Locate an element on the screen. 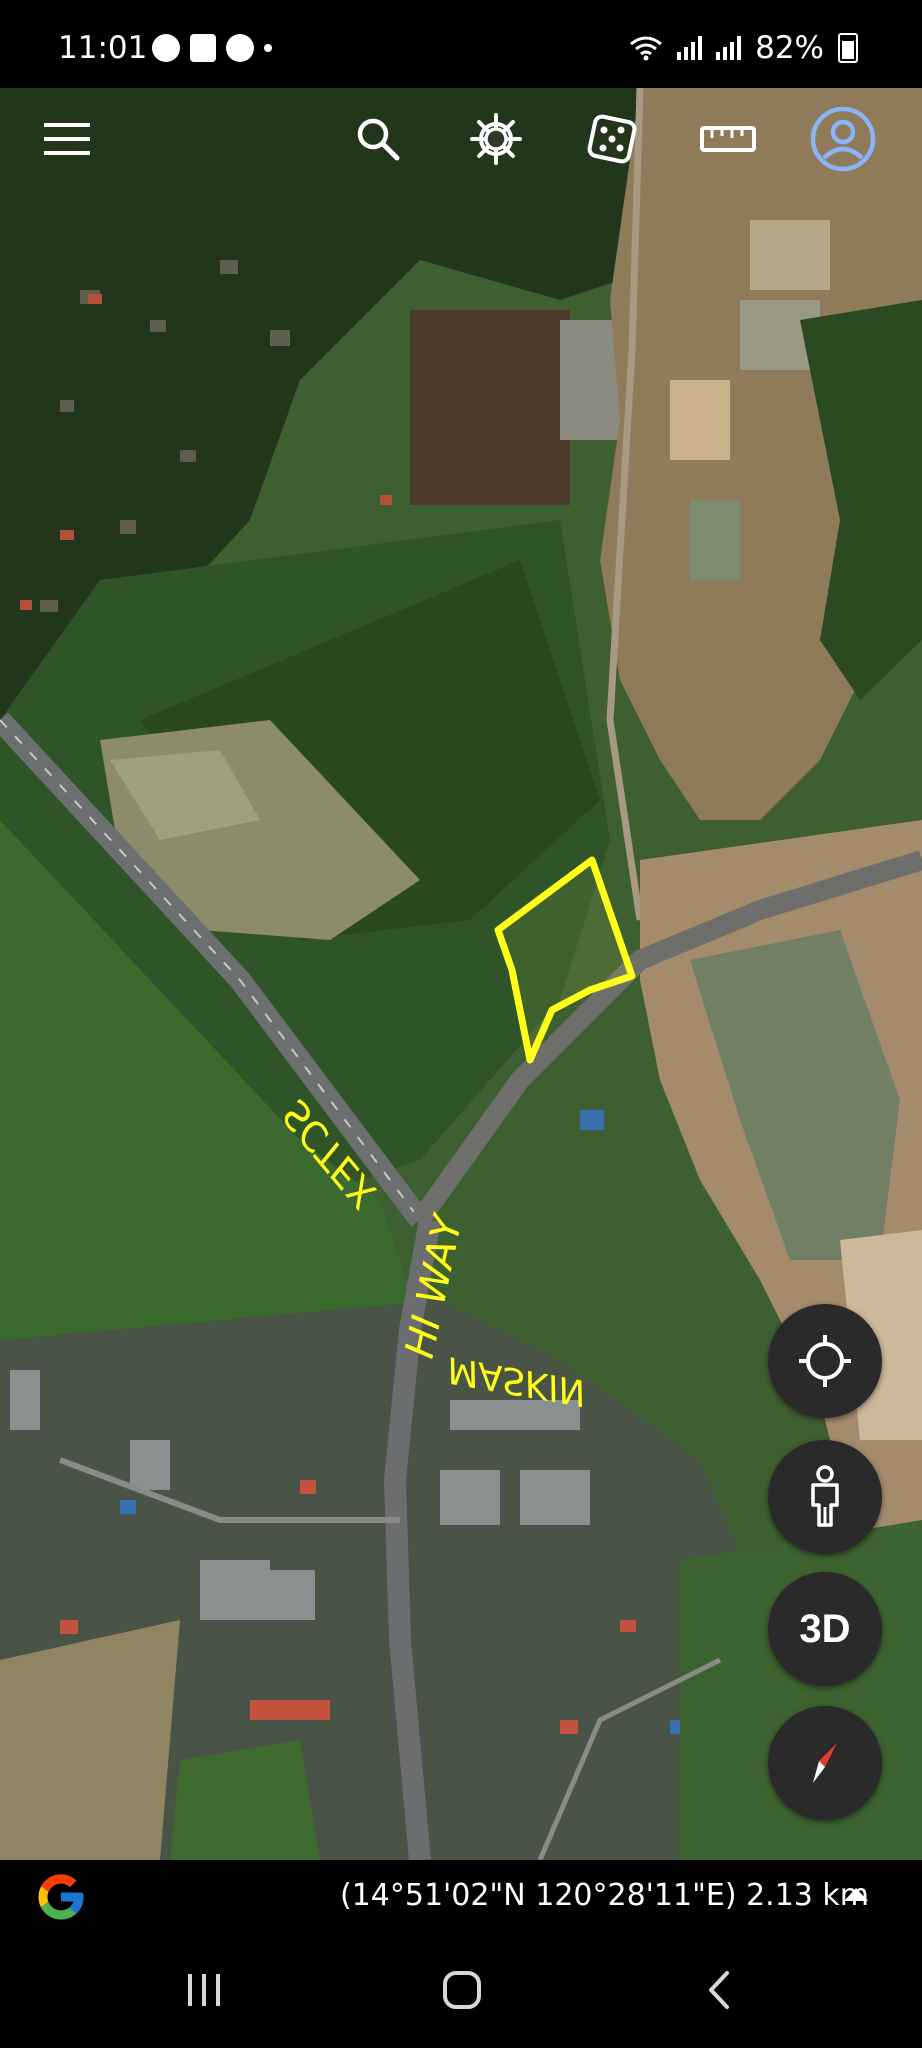 Image resolution: width=922 pixels, height=2048 pixels. 3d-toggle-button: 3D is located at coordinates (825, 1629).